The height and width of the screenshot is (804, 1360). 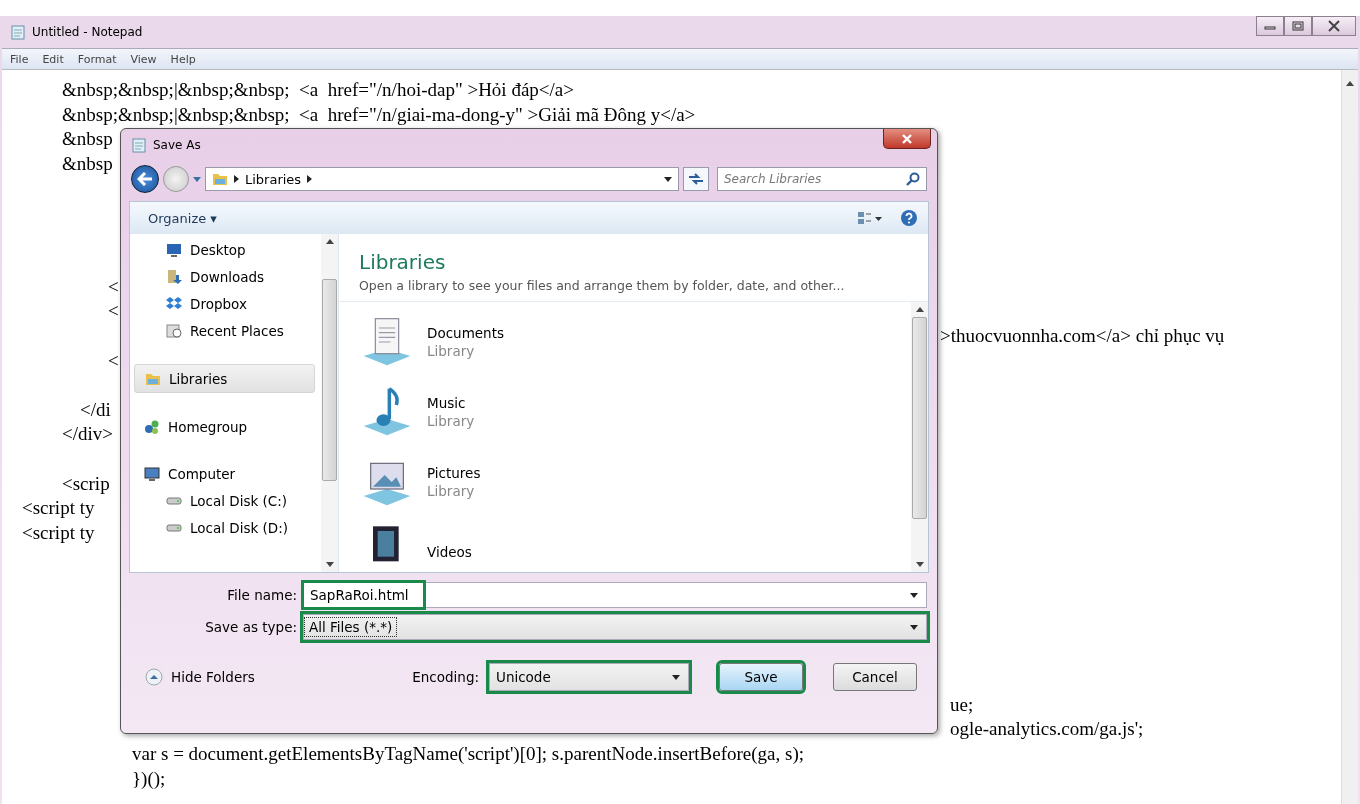 I want to click on menu-item: File, so click(x=19, y=59).